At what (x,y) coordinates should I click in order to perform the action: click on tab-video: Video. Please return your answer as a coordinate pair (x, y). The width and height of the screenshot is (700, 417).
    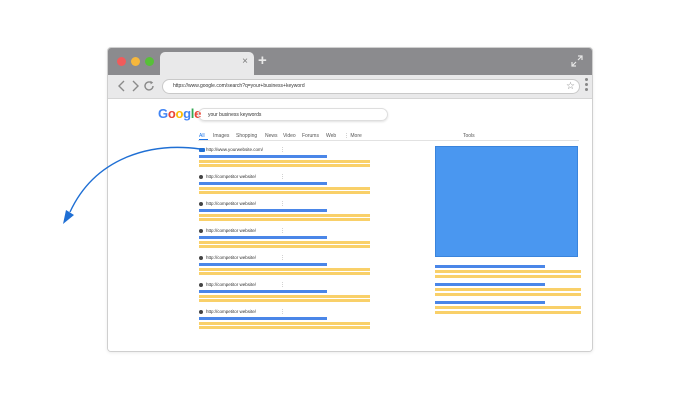
    Looking at the image, I should click on (289, 136).